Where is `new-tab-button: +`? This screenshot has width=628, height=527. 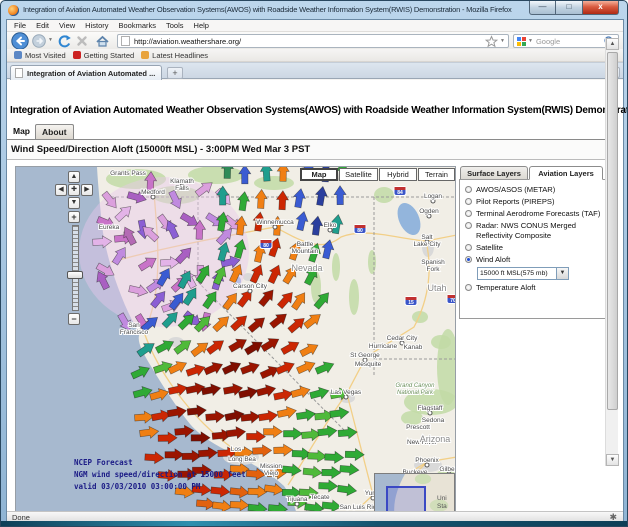 new-tab-button: + is located at coordinates (175, 73).